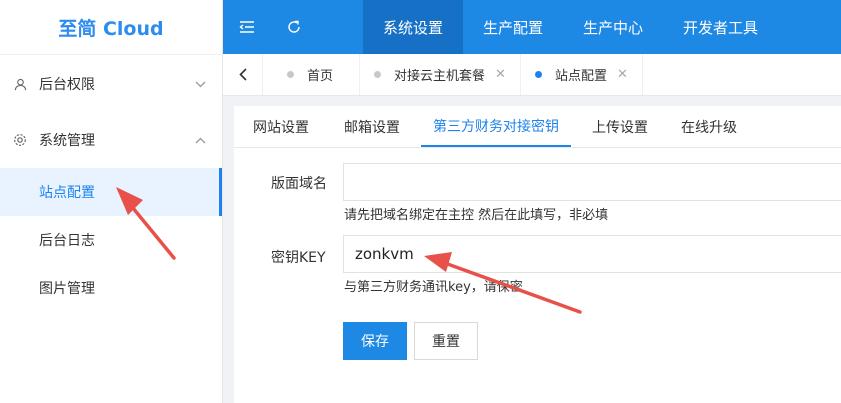 This screenshot has height=403, width=841. I want to click on nav-production-center: 生产中心, so click(613, 27).